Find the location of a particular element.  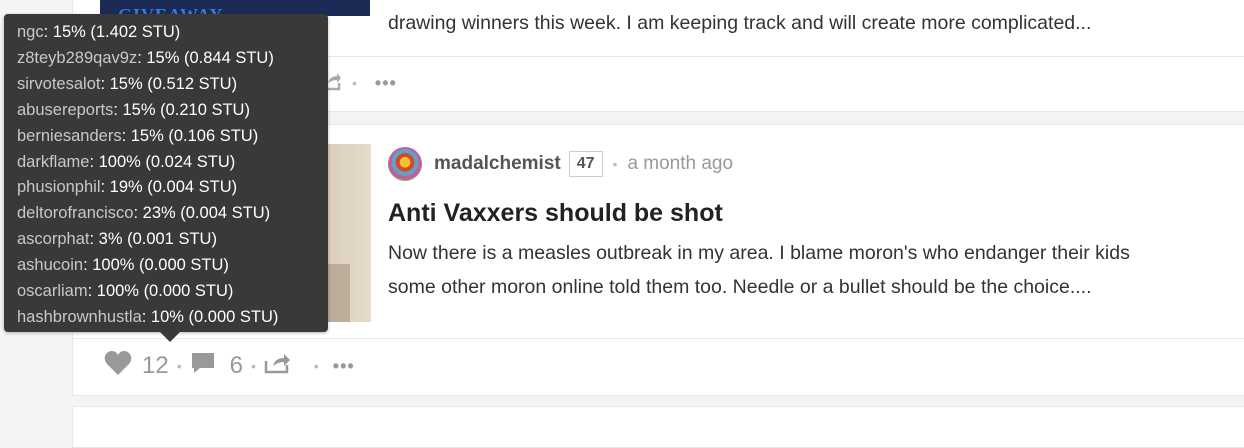

previous-post-actions: • ••• is located at coordinates (358, 83).